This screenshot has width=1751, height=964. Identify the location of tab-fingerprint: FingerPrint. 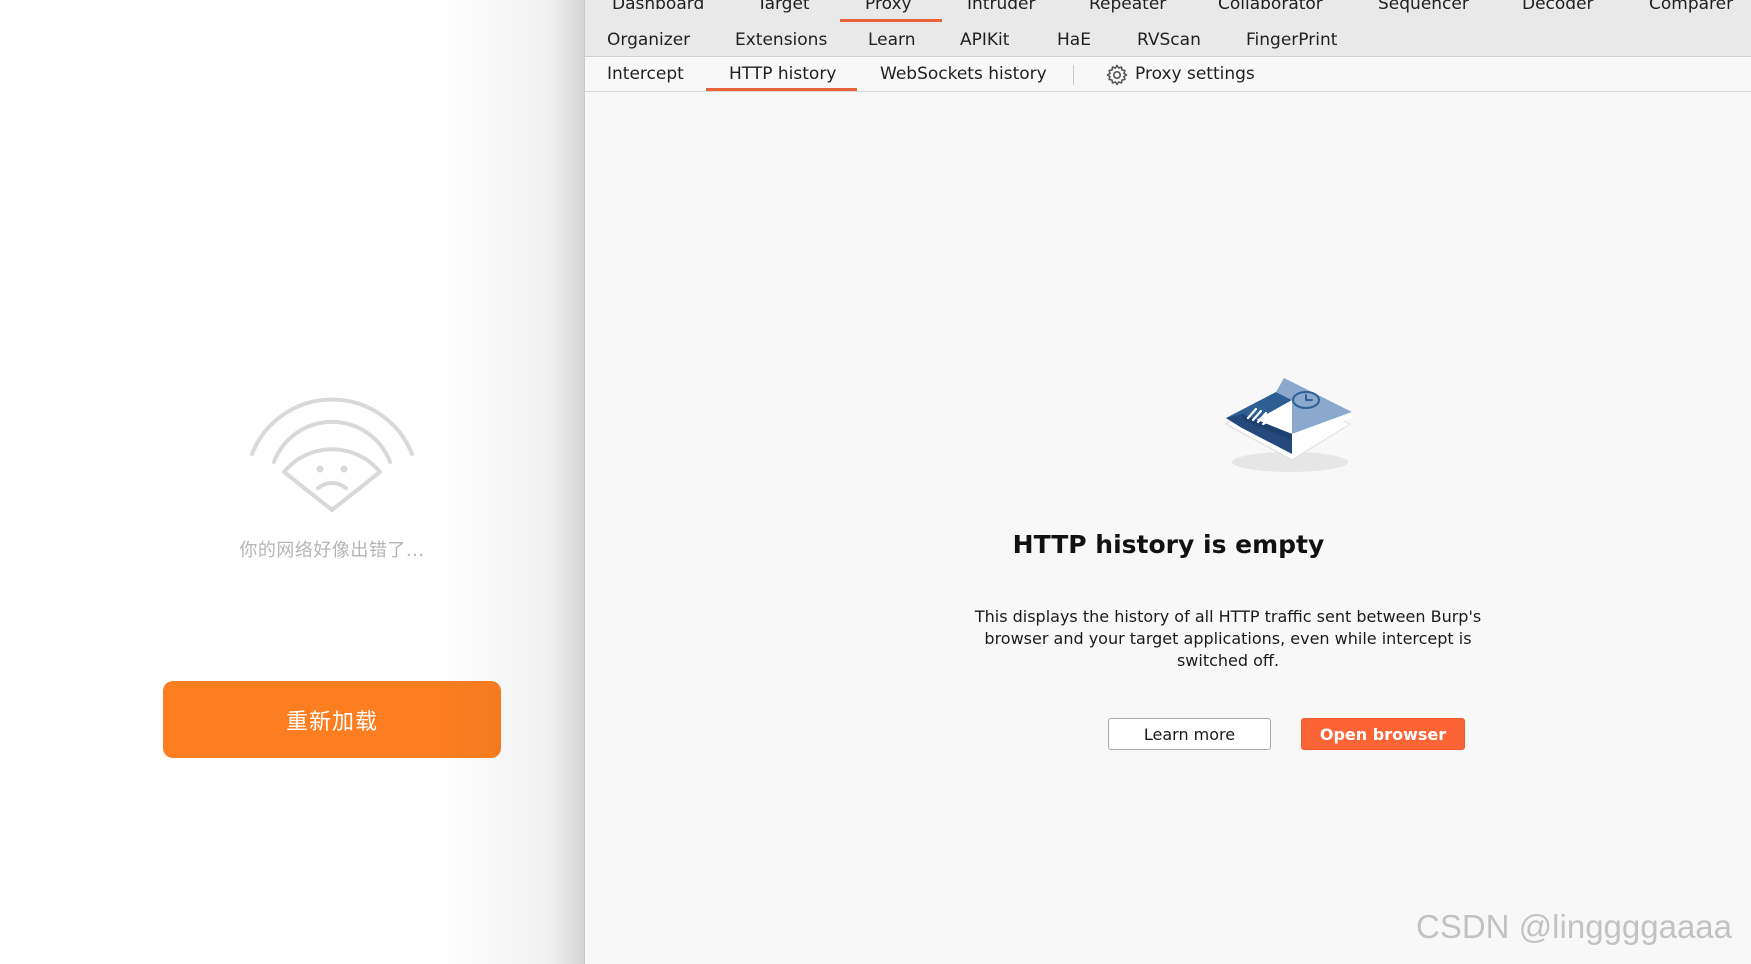
(1291, 40).